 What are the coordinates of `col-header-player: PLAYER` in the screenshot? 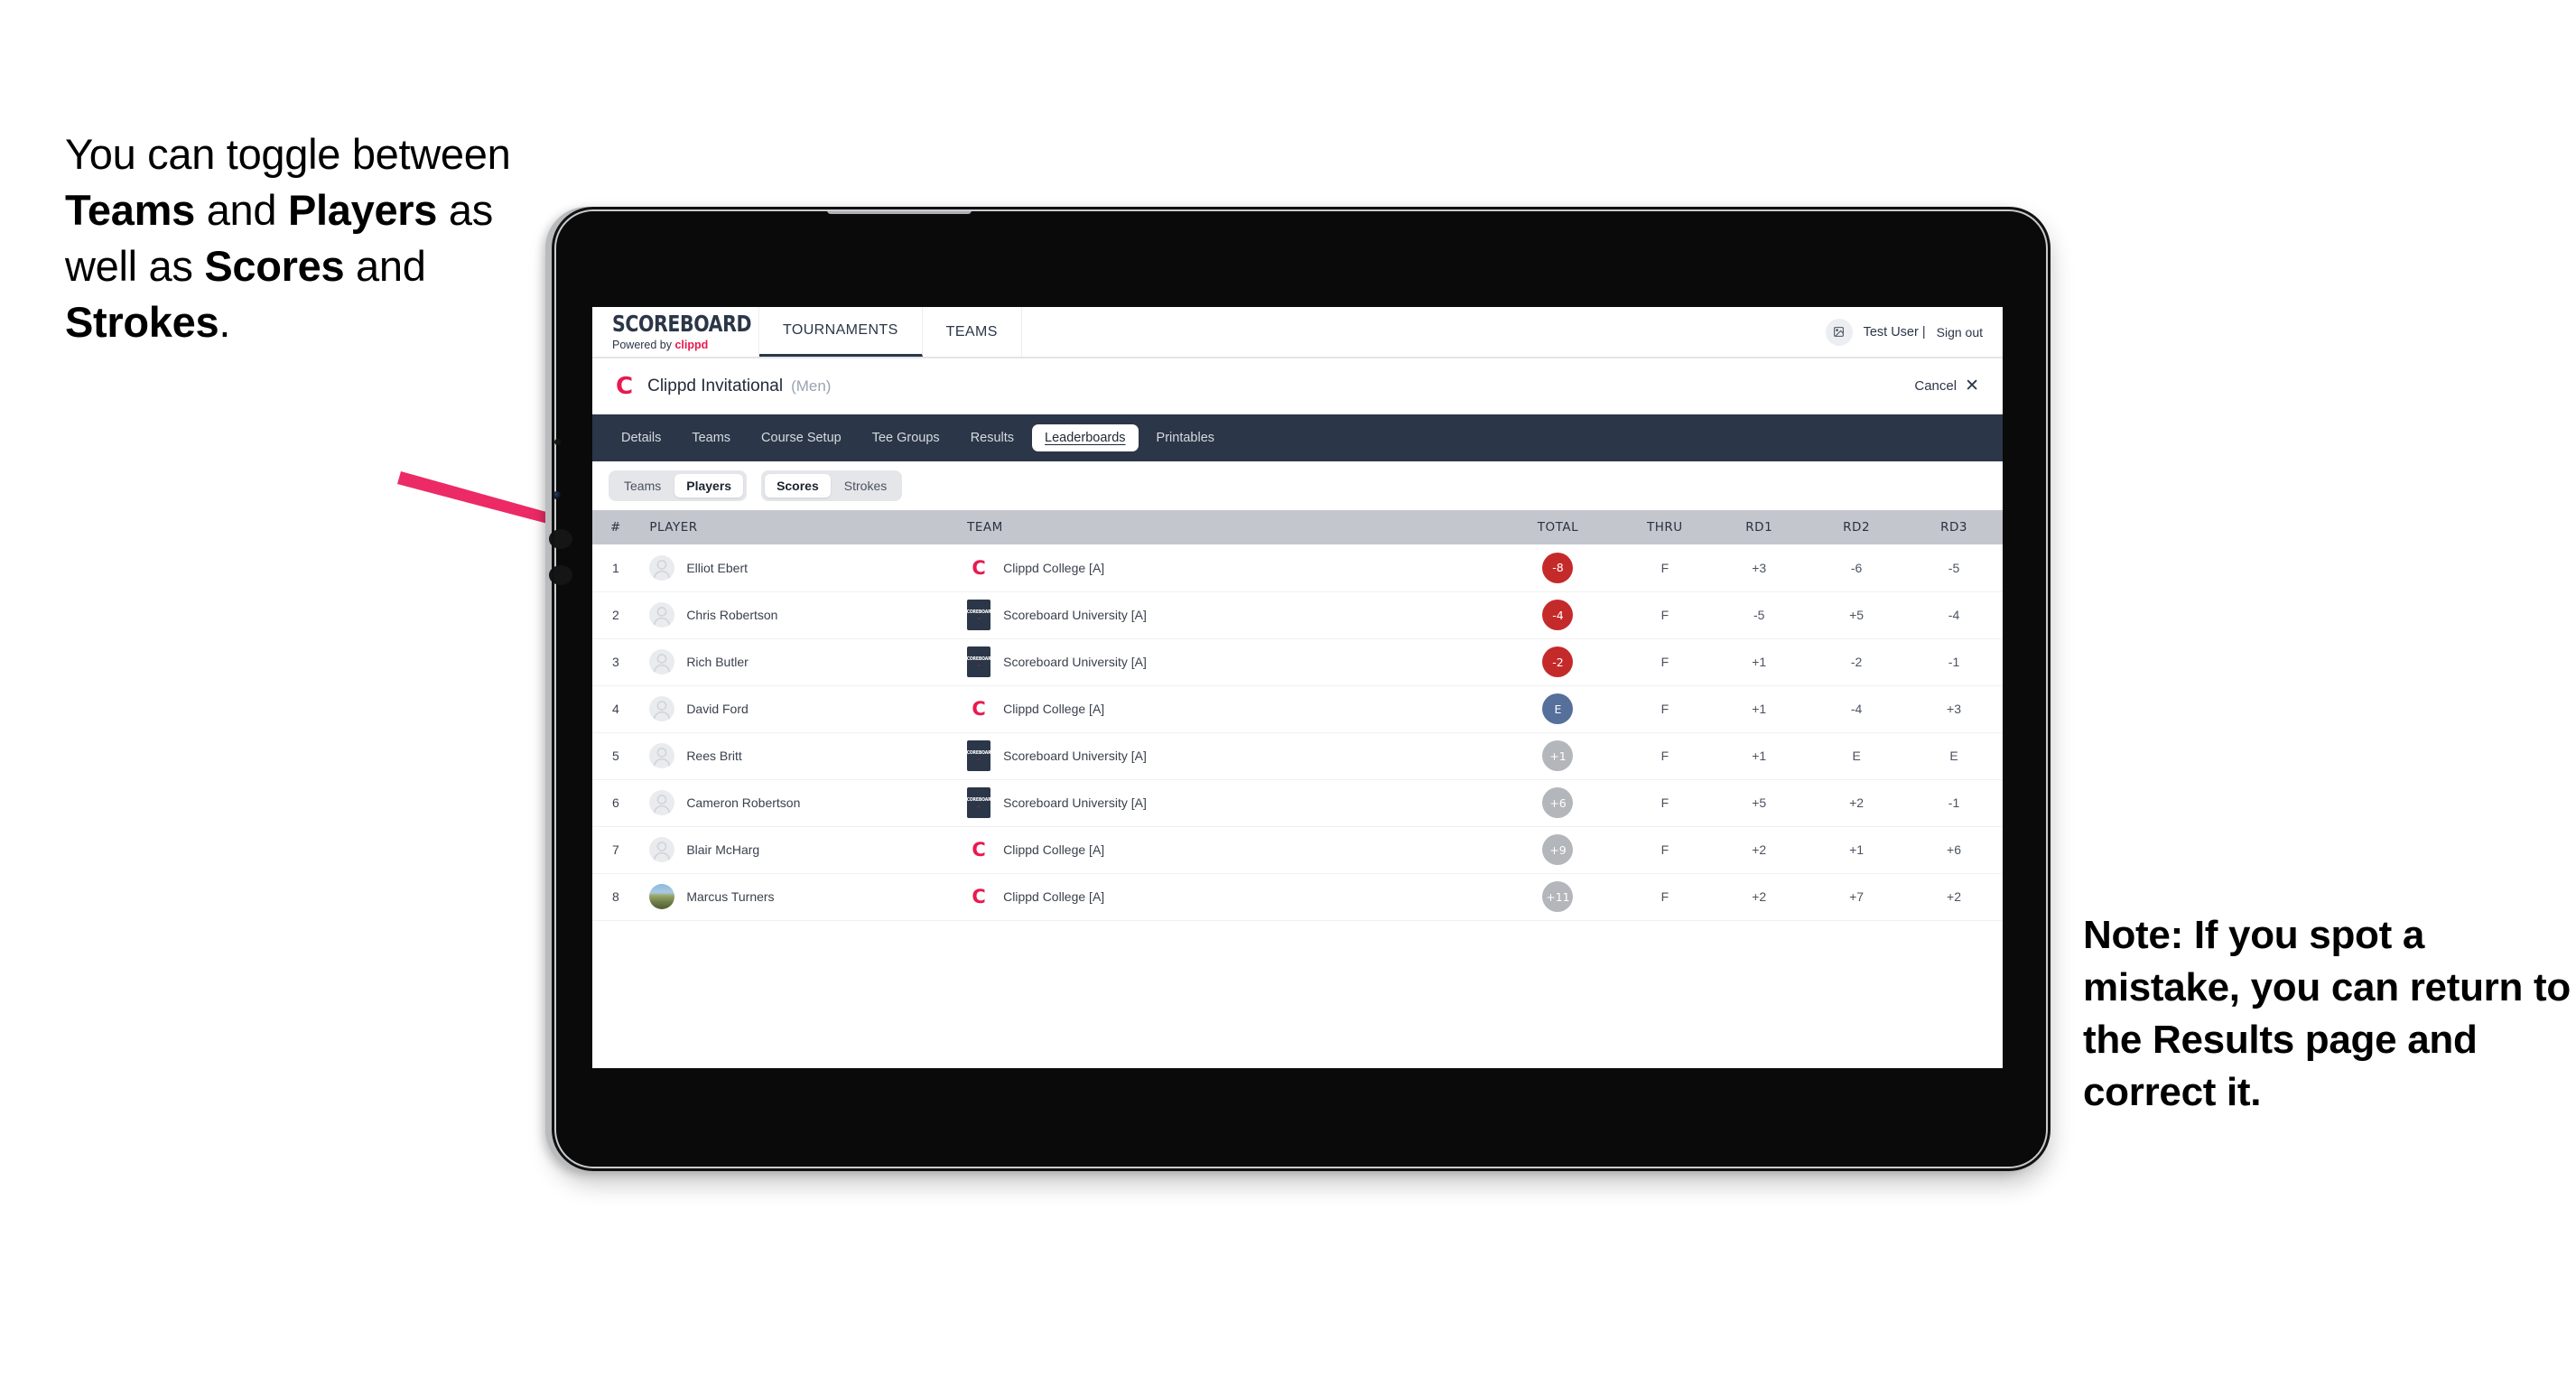 It's located at (808, 527).